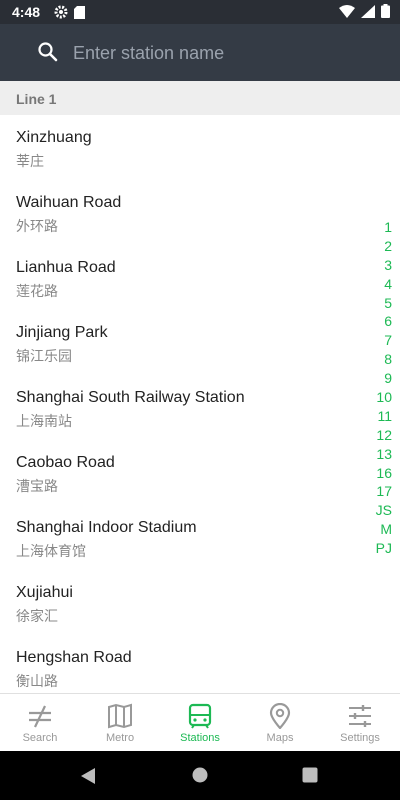  What do you see at coordinates (384, 416) in the screenshot?
I see `line-index-item: 11` at bounding box center [384, 416].